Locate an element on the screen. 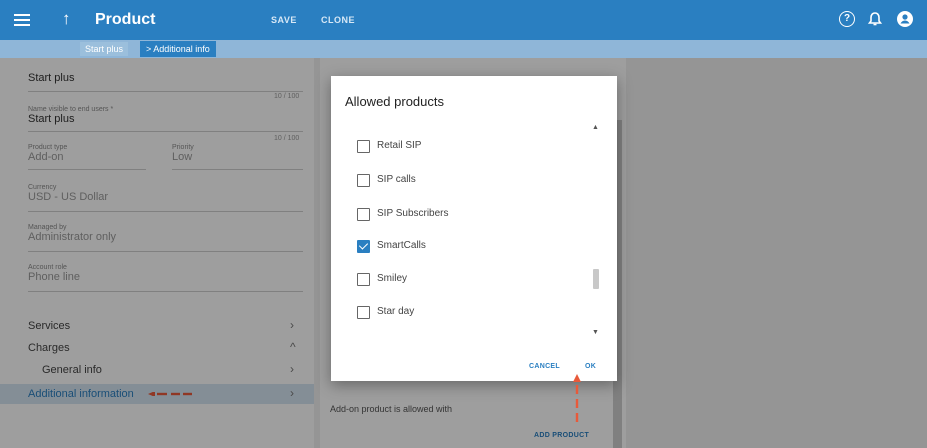  top-app-bar: ↑ Product SAVE CLONE ? is located at coordinates (463, 20).